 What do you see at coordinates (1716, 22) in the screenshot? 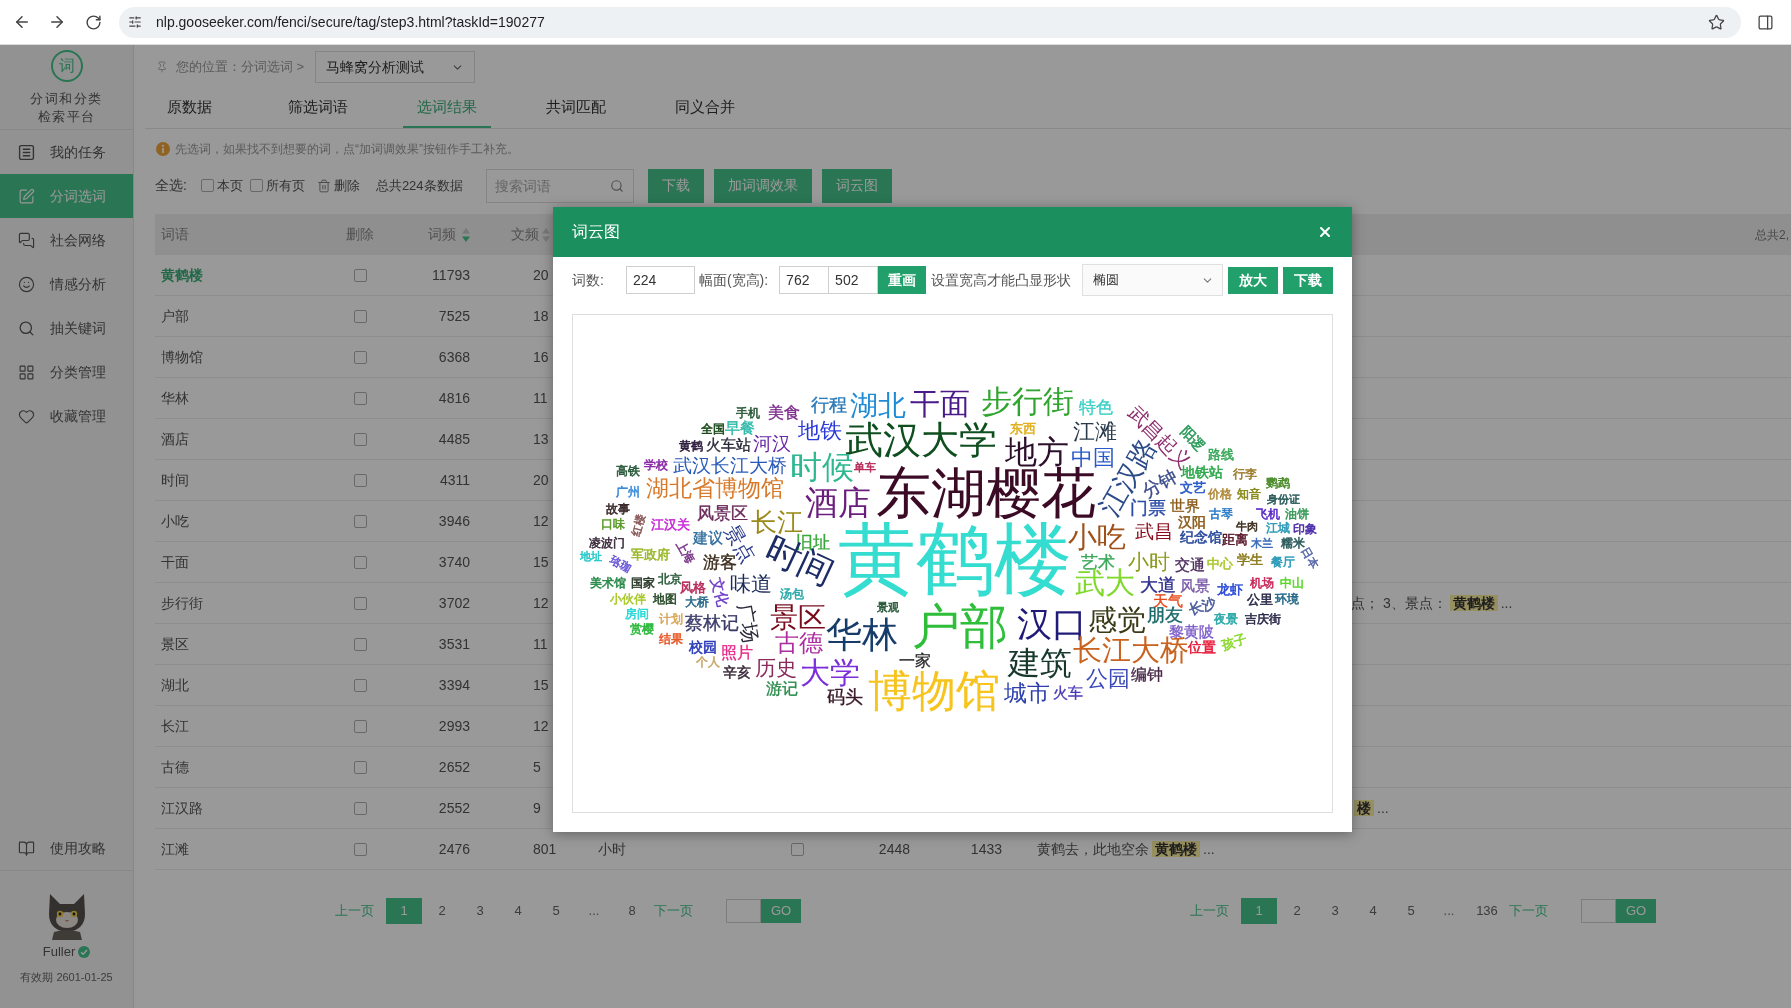
I see `bookmark-star-icon` at bounding box center [1716, 22].